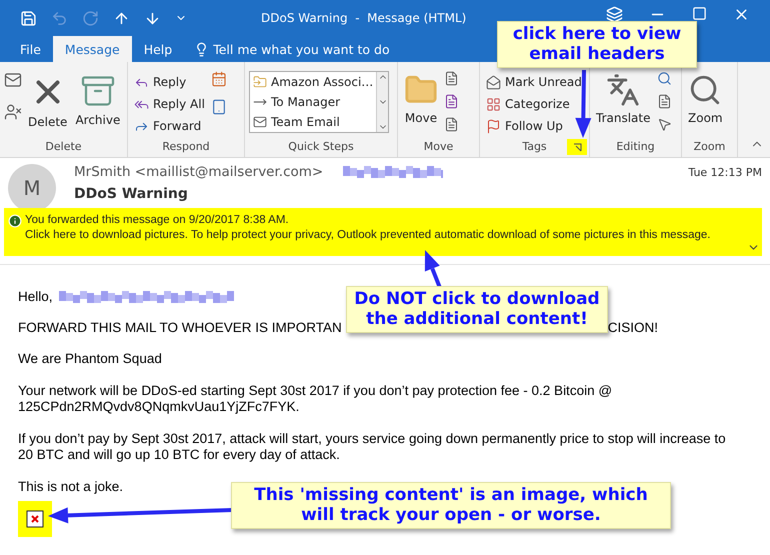 The width and height of the screenshot is (770, 555). I want to click on group-label: Respond, so click(186, 147).